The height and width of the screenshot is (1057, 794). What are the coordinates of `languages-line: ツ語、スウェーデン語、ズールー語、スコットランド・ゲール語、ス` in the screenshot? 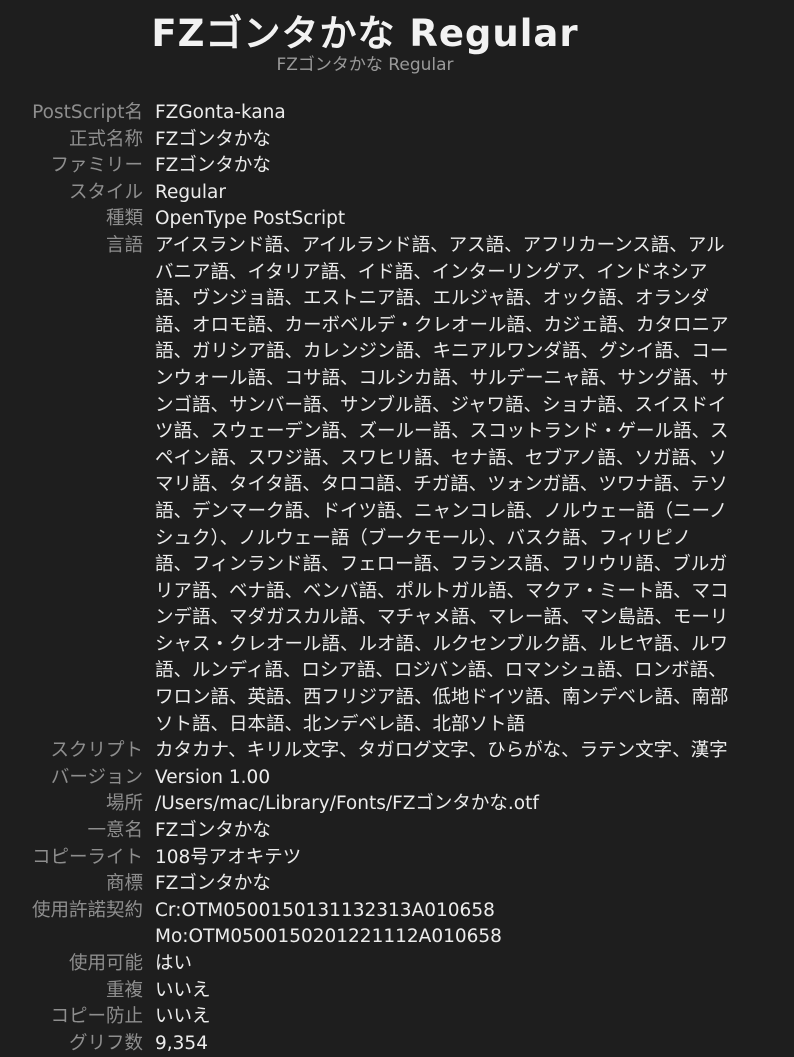 It's located at (442, 432).